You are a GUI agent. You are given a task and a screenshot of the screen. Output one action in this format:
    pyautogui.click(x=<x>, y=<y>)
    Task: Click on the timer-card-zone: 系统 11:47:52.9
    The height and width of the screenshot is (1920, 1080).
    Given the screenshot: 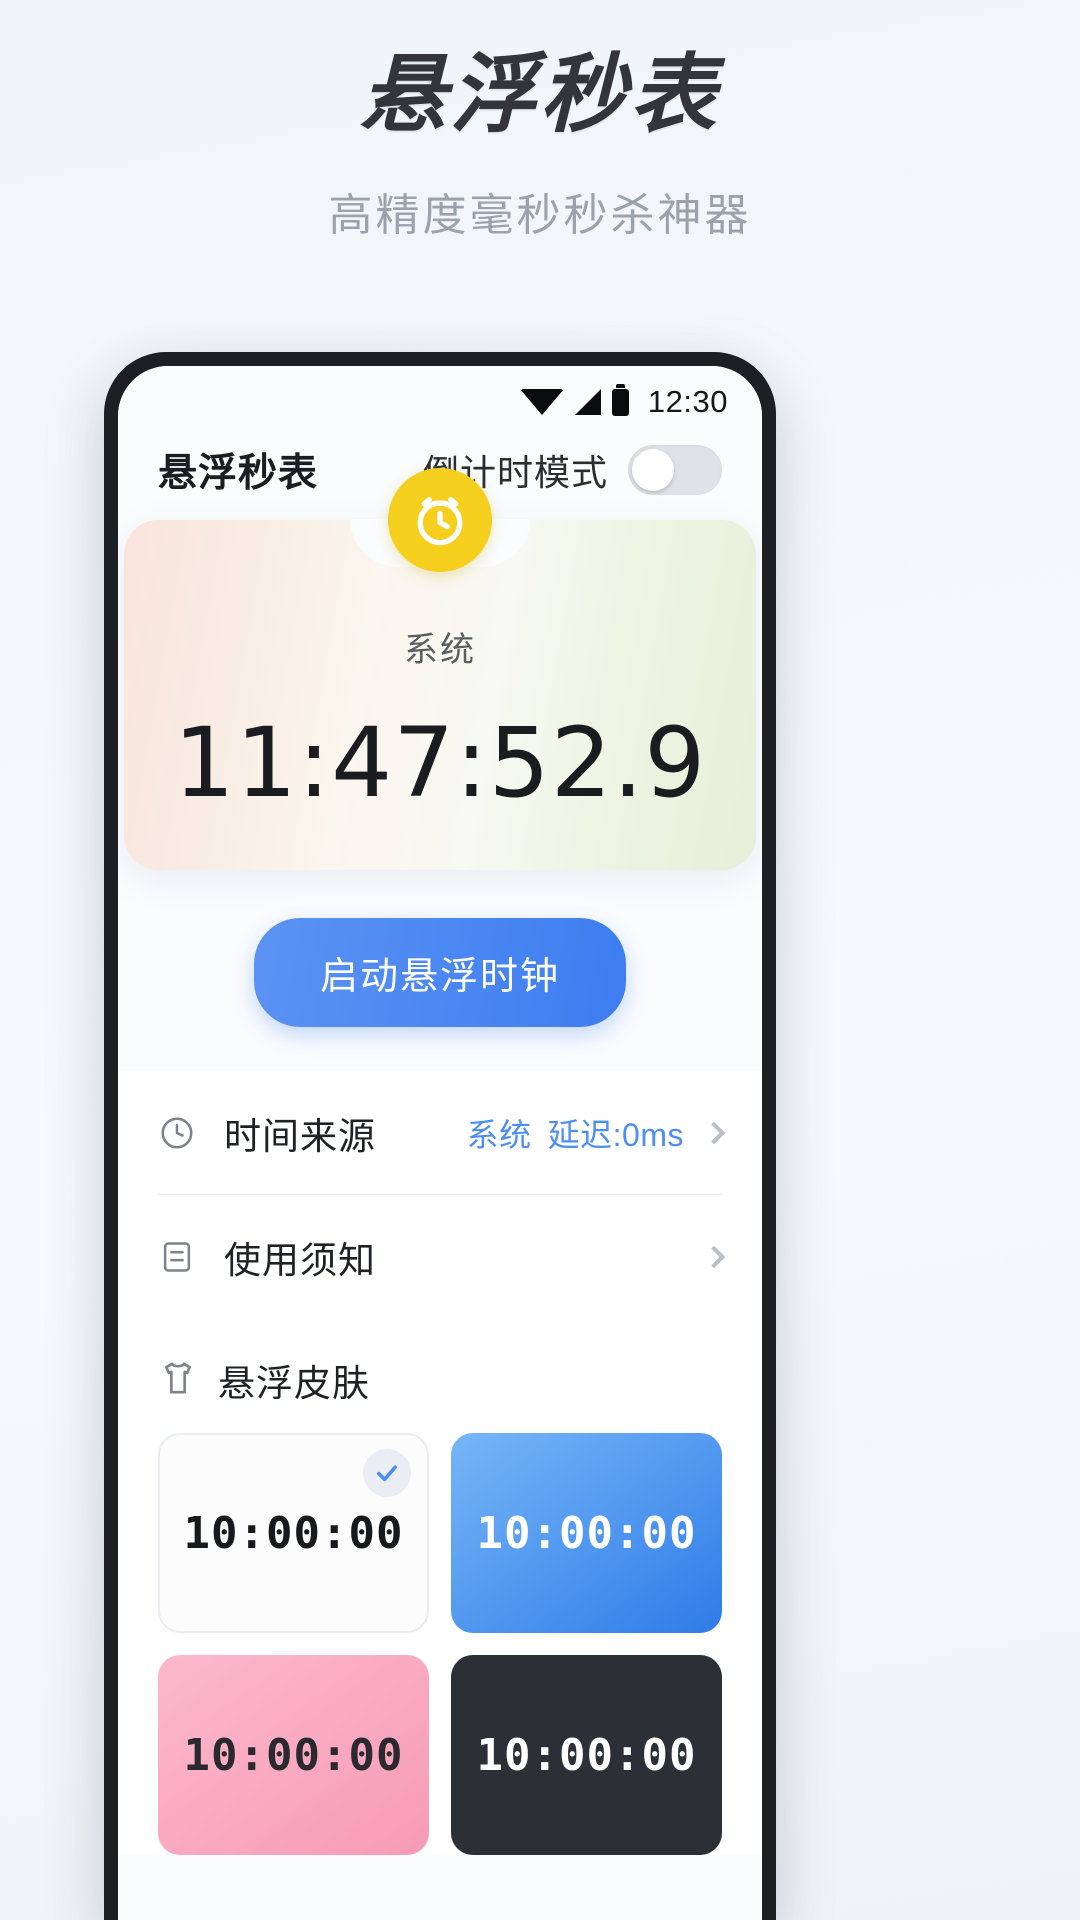 What is the action you would take?
    pyautogui.click(x=440, y=674)
    